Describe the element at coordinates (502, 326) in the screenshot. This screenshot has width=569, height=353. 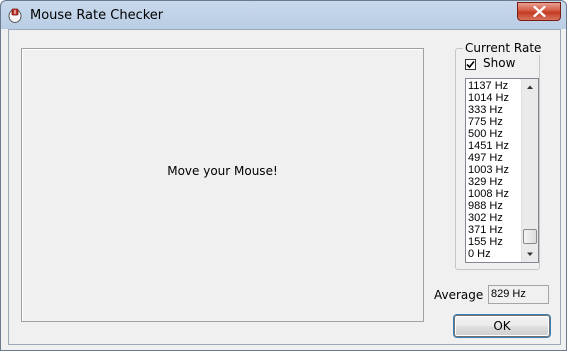
I see `ok-button: OK` at that location.